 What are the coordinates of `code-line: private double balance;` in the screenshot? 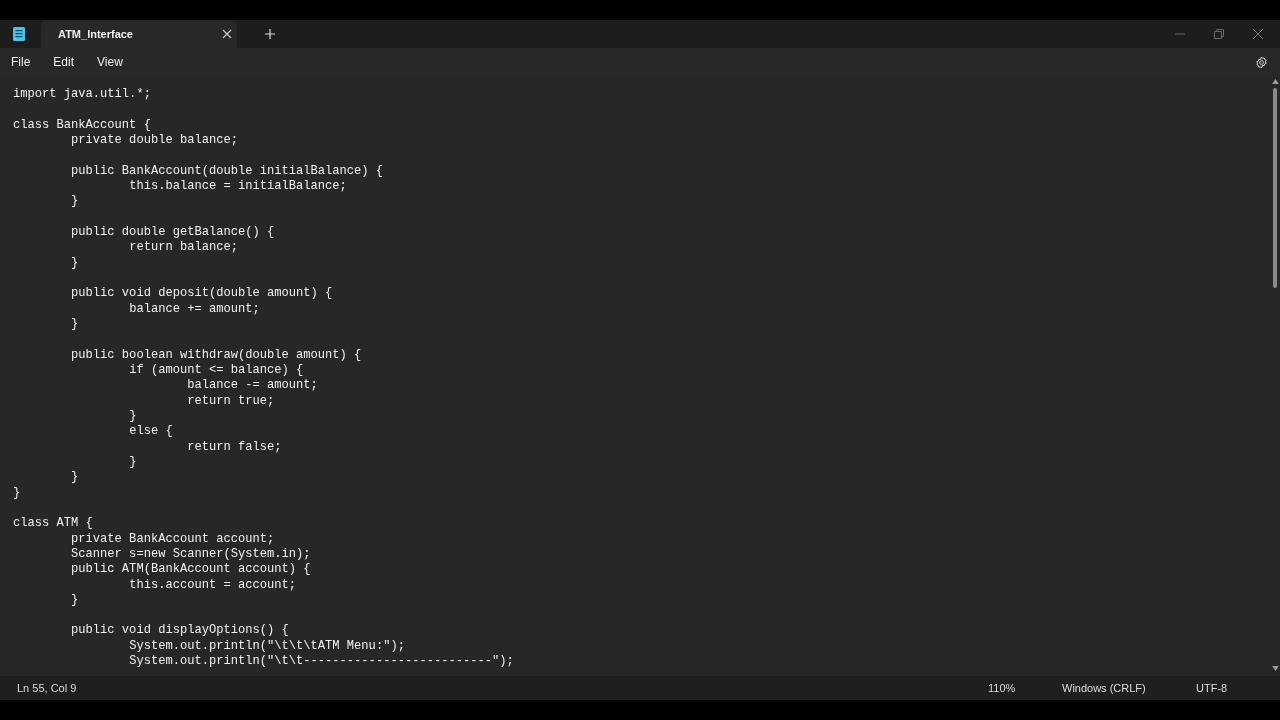 It's located at (154, 140).